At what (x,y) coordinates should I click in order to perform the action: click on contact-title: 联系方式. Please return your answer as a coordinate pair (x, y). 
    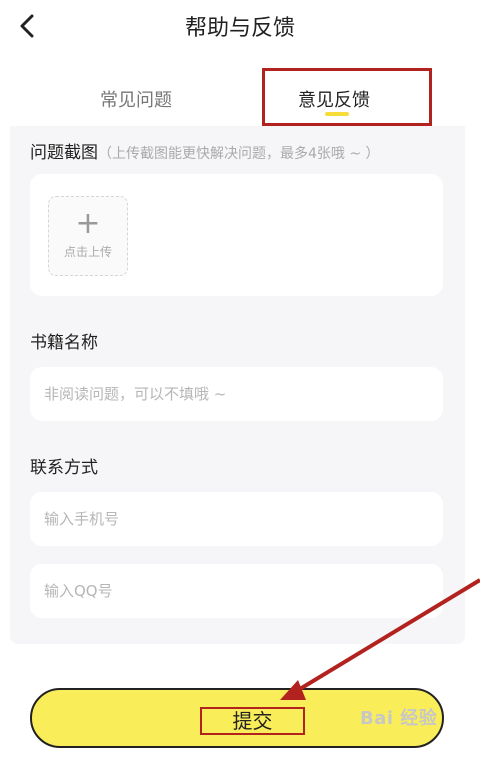
    Looking at the image, I should click on (64, 468).